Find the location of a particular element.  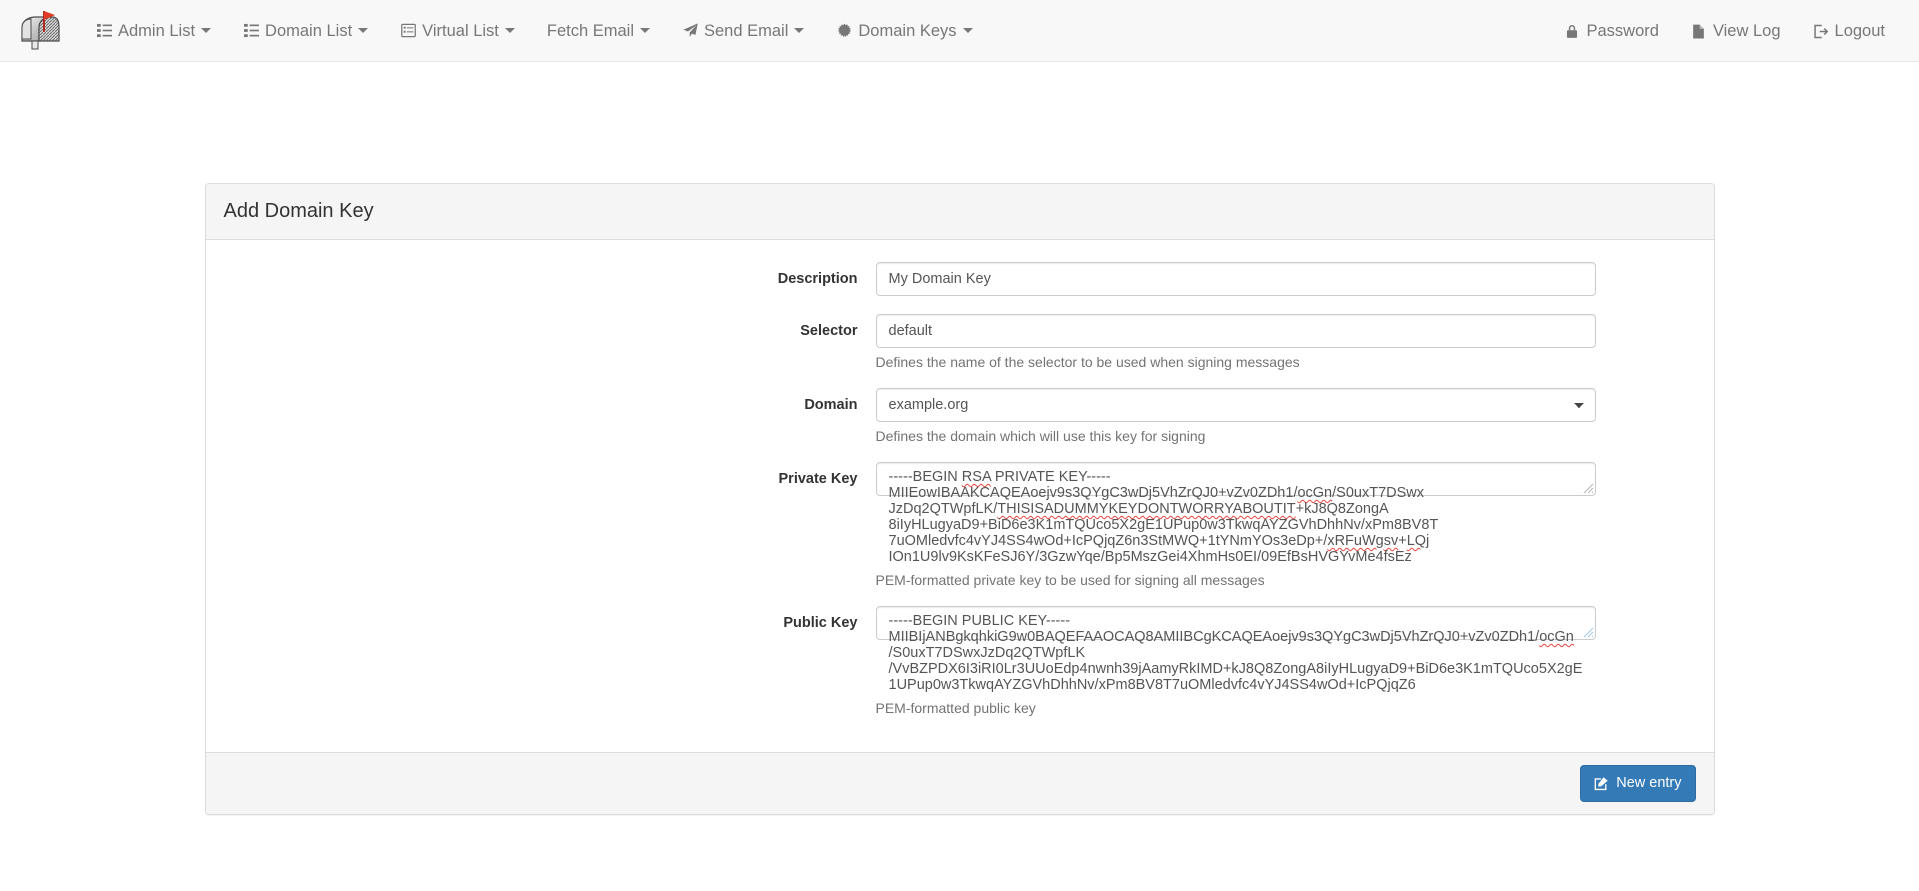

list-alt-icon is located at coordinates (408, 31).